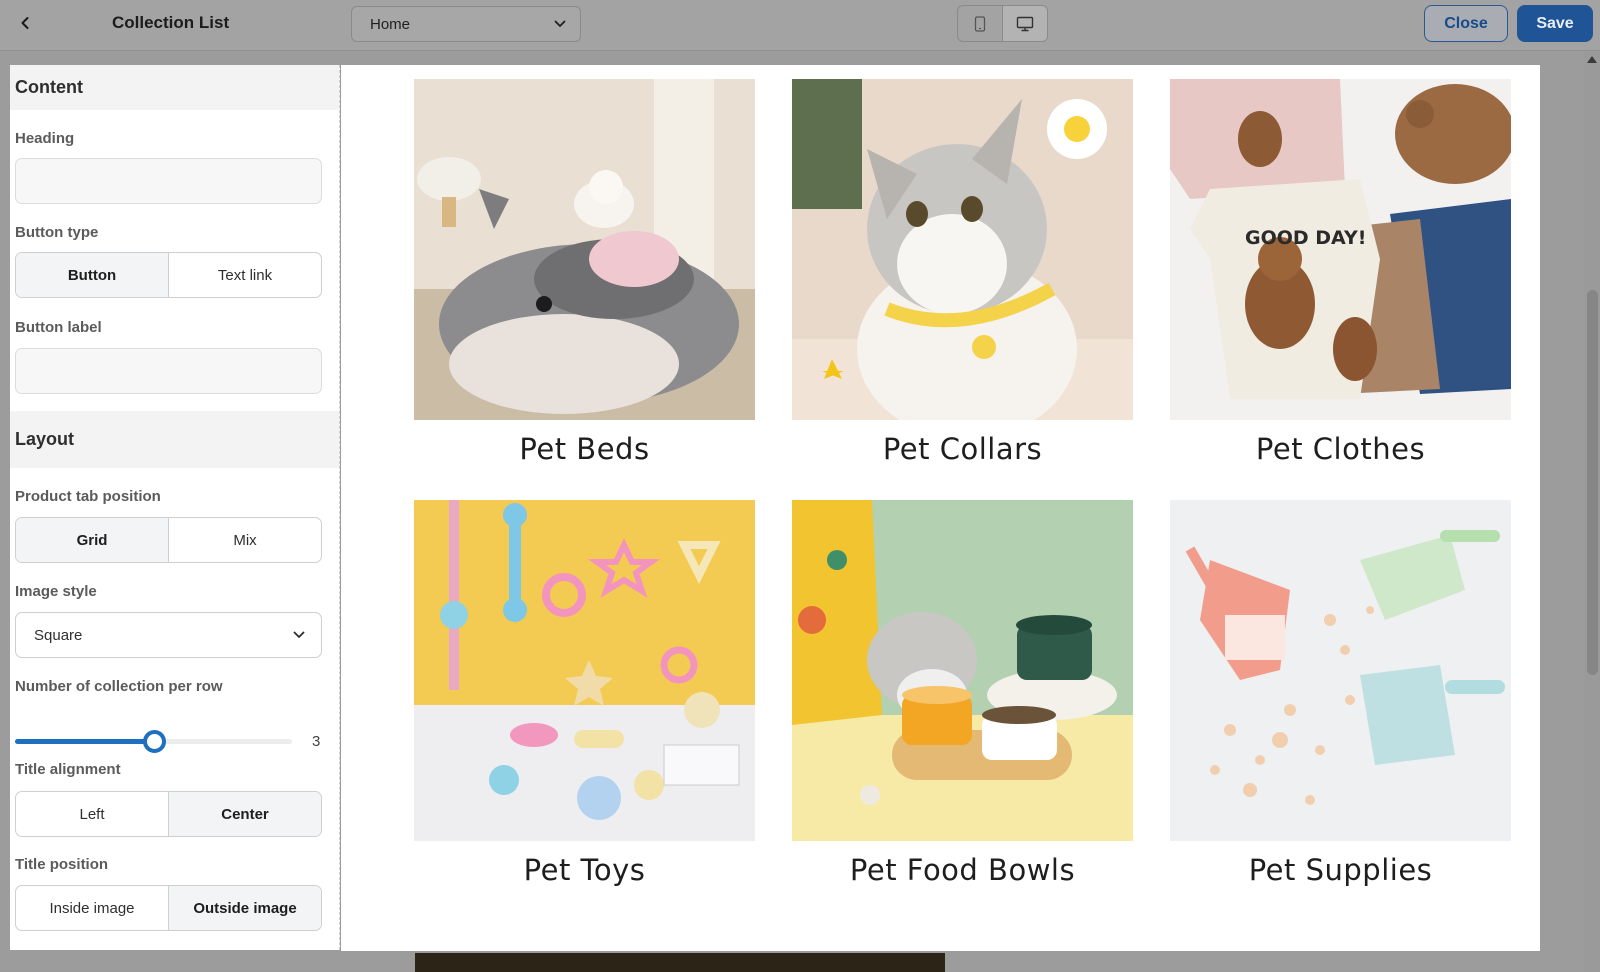  I want to click on collection-card-pet-clothes: GOOD DAY! Pet Clothes, so click(1340, 272).